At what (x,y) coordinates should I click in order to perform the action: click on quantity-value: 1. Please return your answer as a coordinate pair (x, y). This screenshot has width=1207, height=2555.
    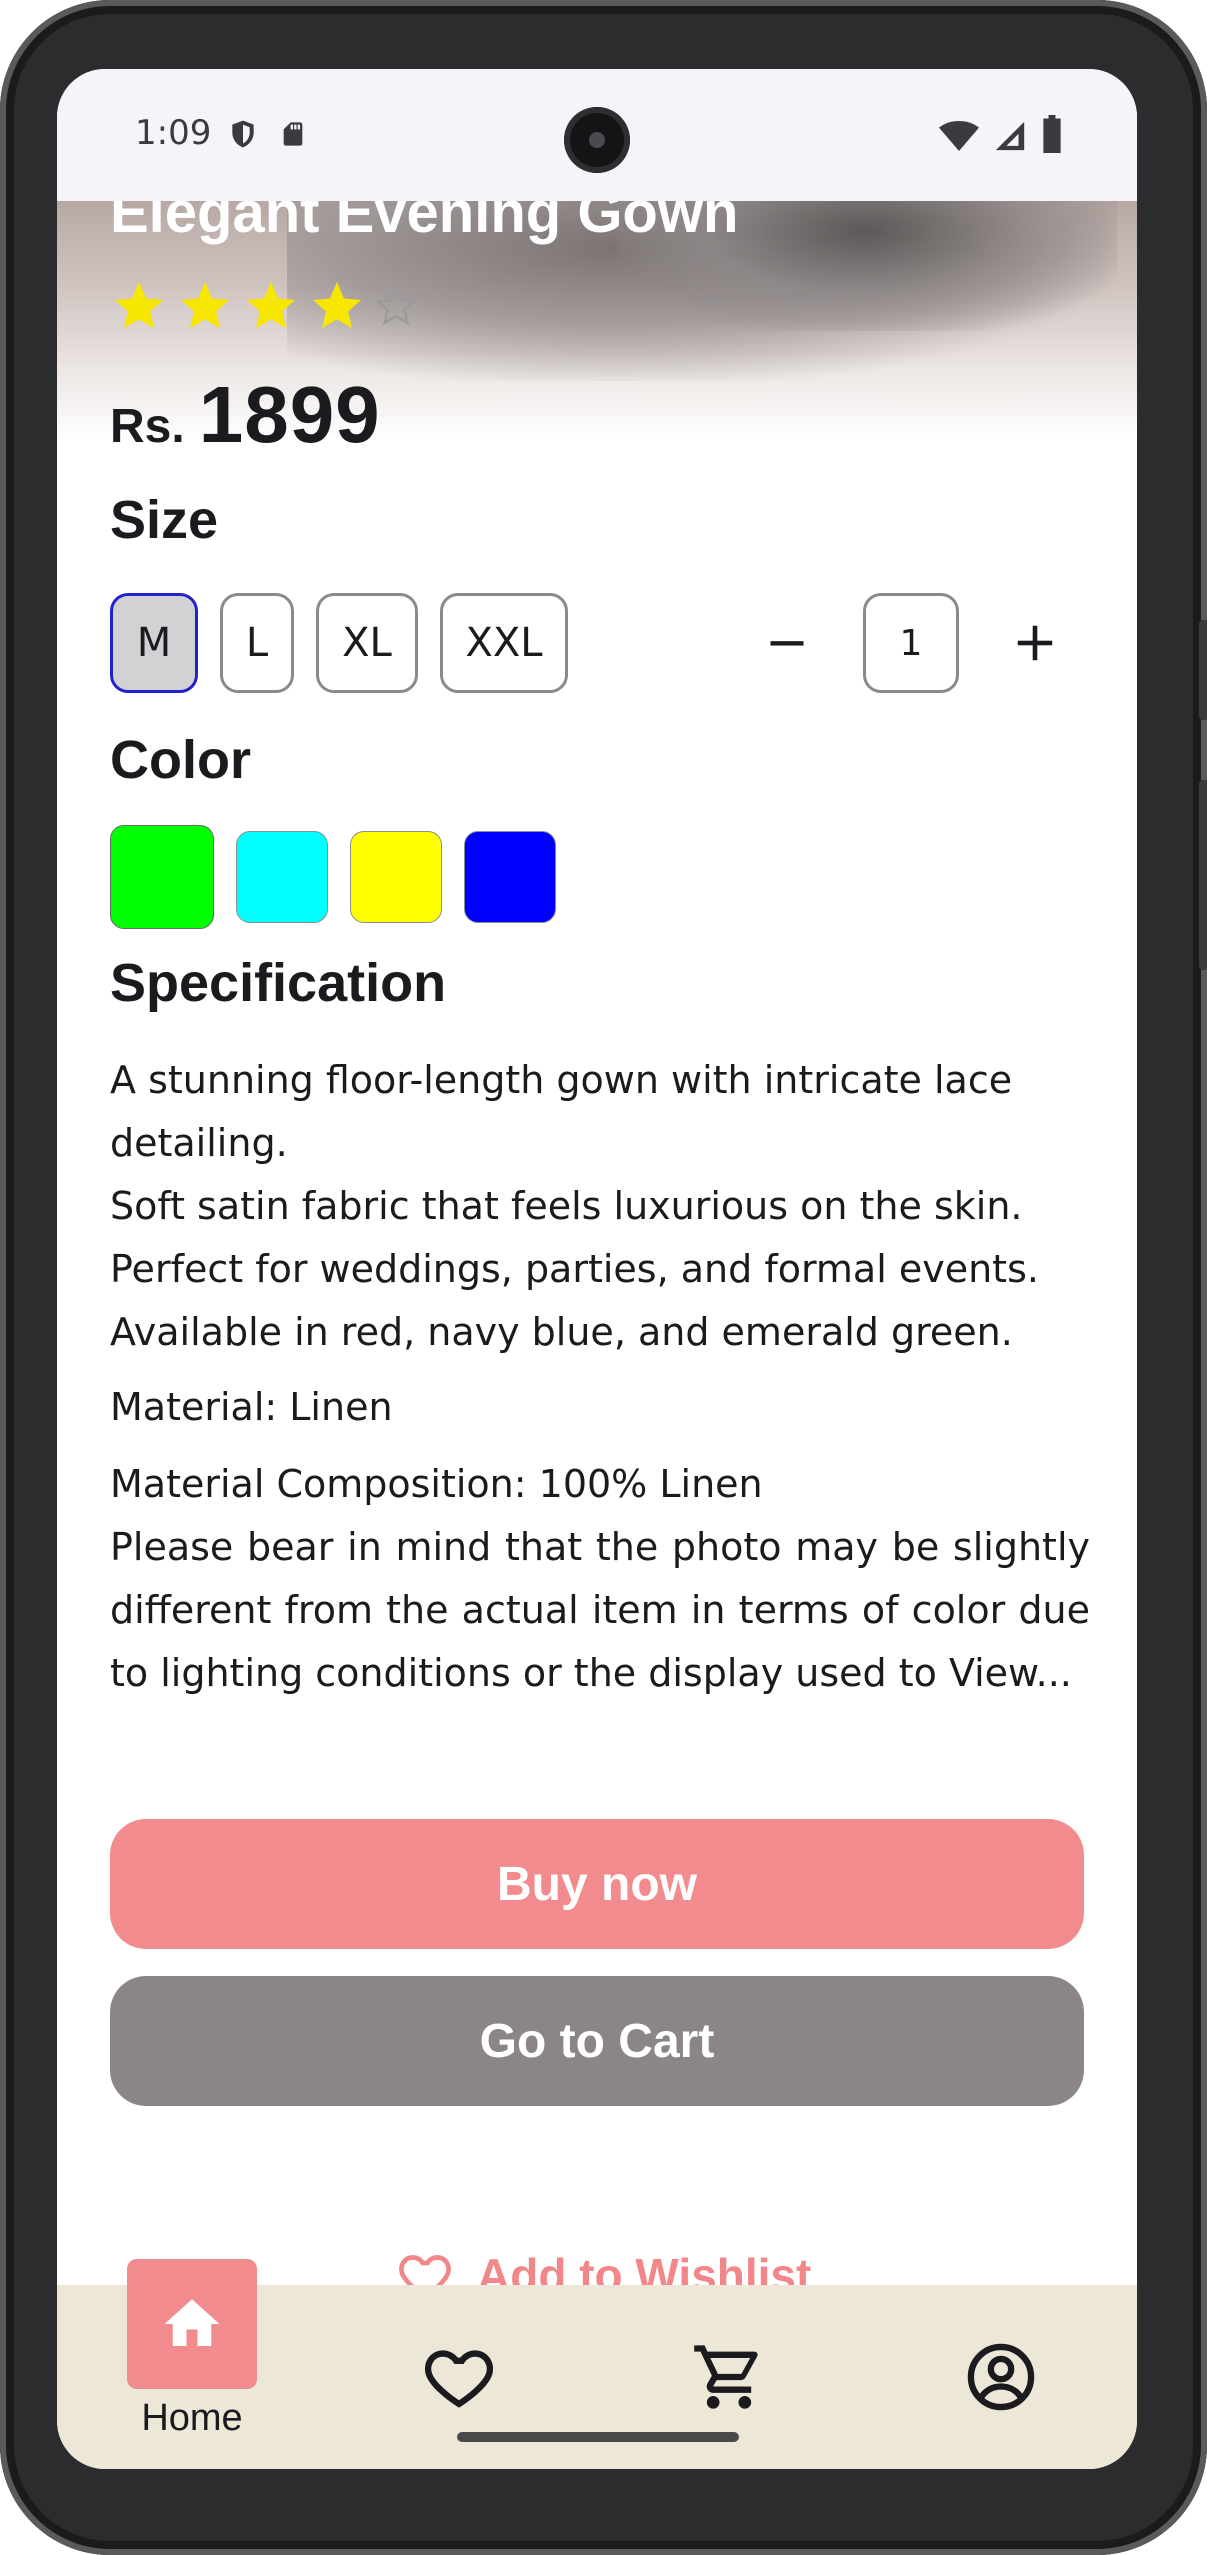
    Looking at the image, I should click on (911, 643).